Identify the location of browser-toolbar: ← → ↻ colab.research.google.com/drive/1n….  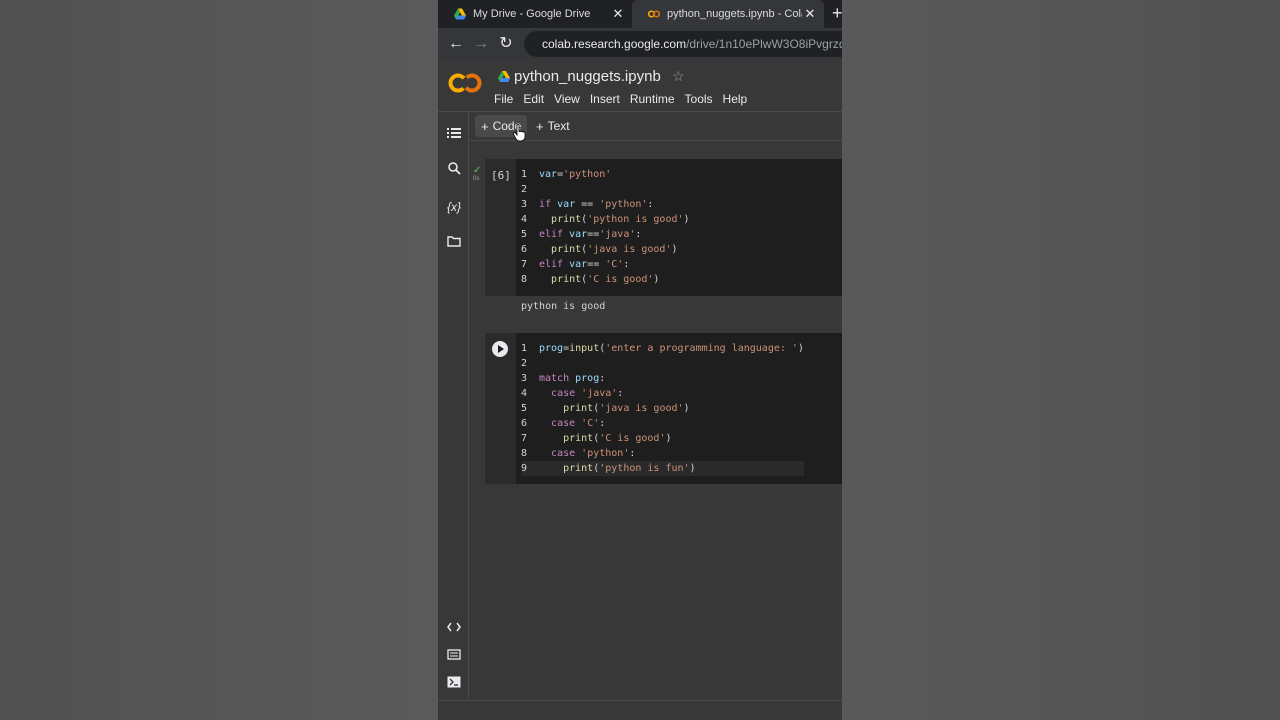
(640, 44).